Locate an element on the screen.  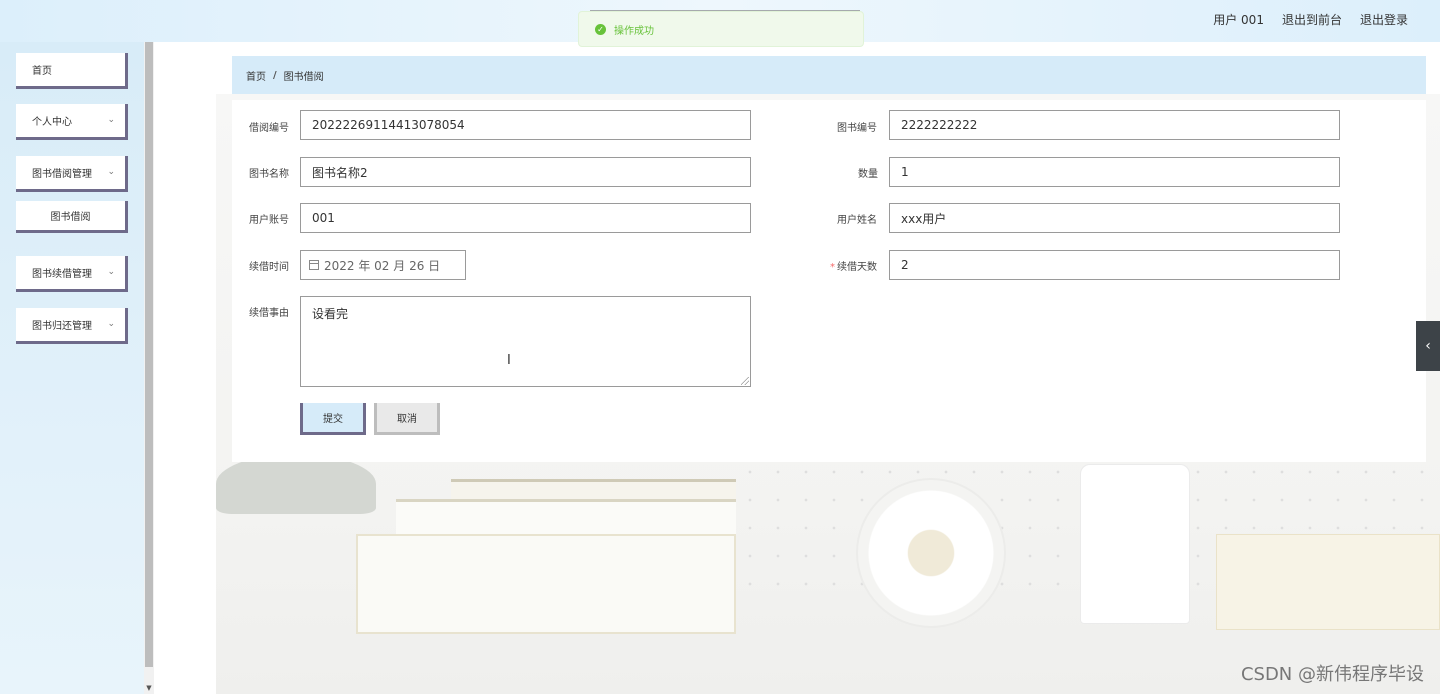
chevron-left-icon: ‹ is located at coordinates (1428, 346).